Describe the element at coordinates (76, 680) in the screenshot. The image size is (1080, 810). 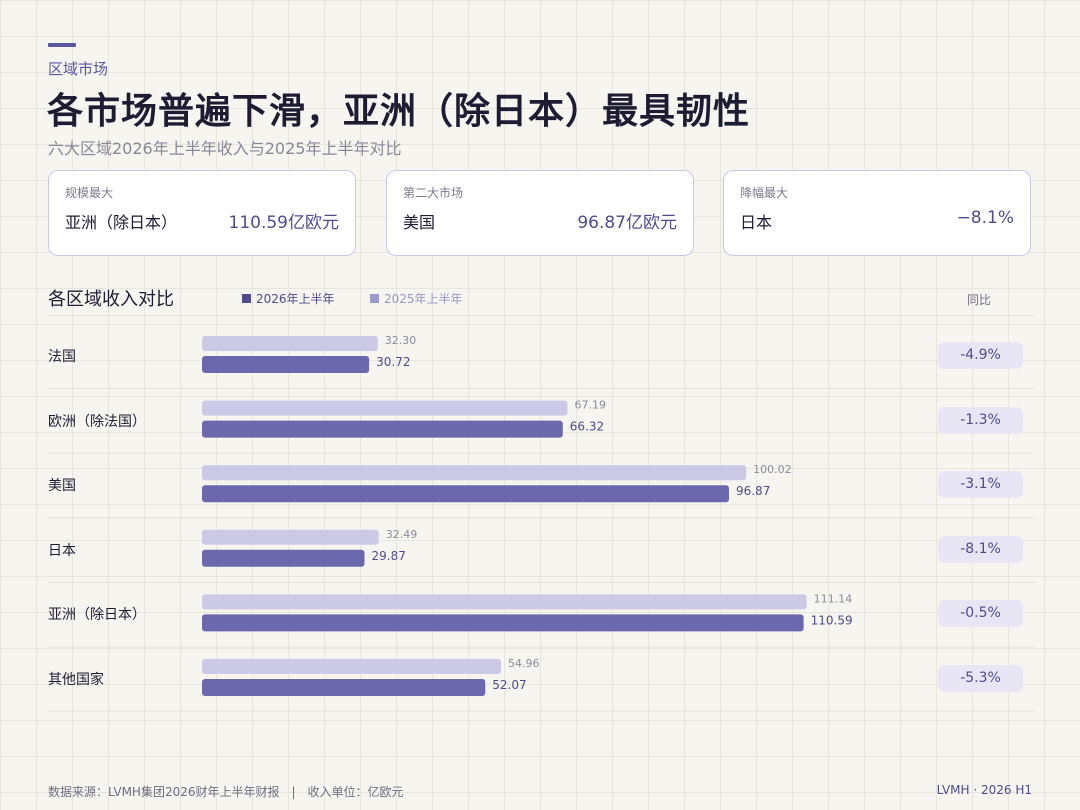
I see `region-label: 其他国家` at that location.